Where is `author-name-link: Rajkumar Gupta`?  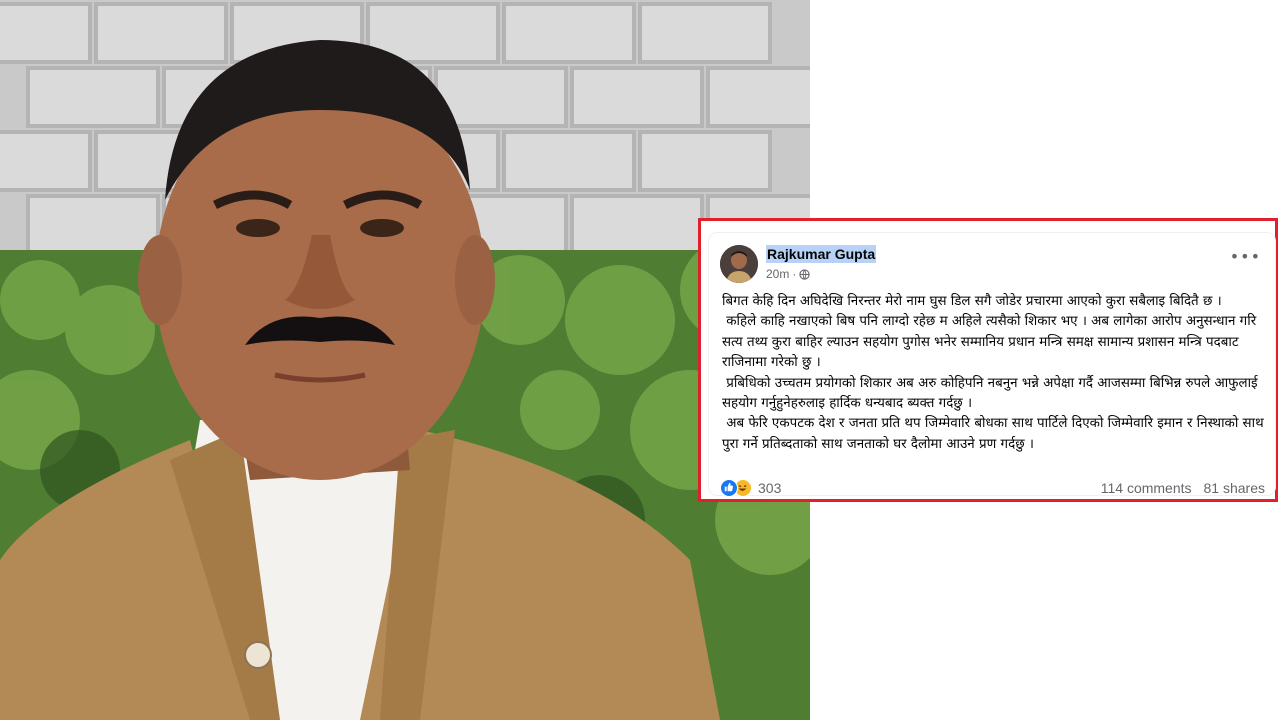
author-name-link: Rajkumar Gupta is located at coordinates (821, 254).